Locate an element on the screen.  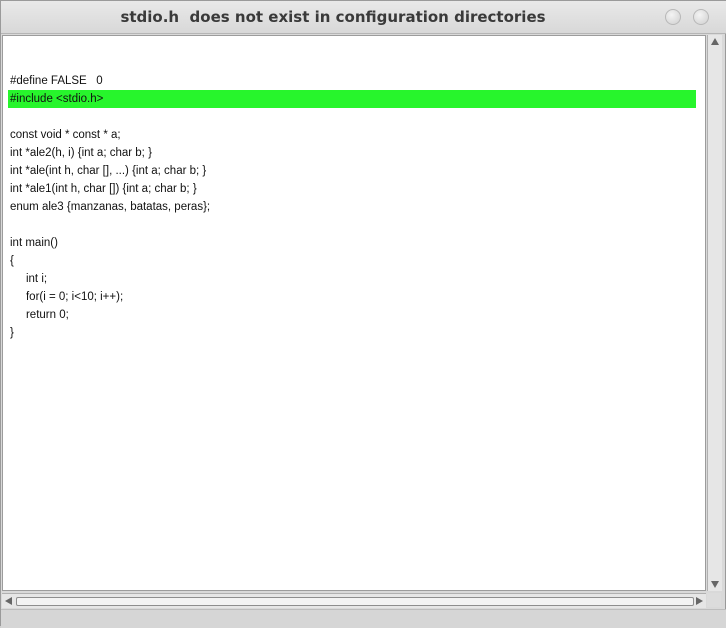
code-line: enum ale3 {manzanas, batatas, peras}; is located at coordinates (110, 207).